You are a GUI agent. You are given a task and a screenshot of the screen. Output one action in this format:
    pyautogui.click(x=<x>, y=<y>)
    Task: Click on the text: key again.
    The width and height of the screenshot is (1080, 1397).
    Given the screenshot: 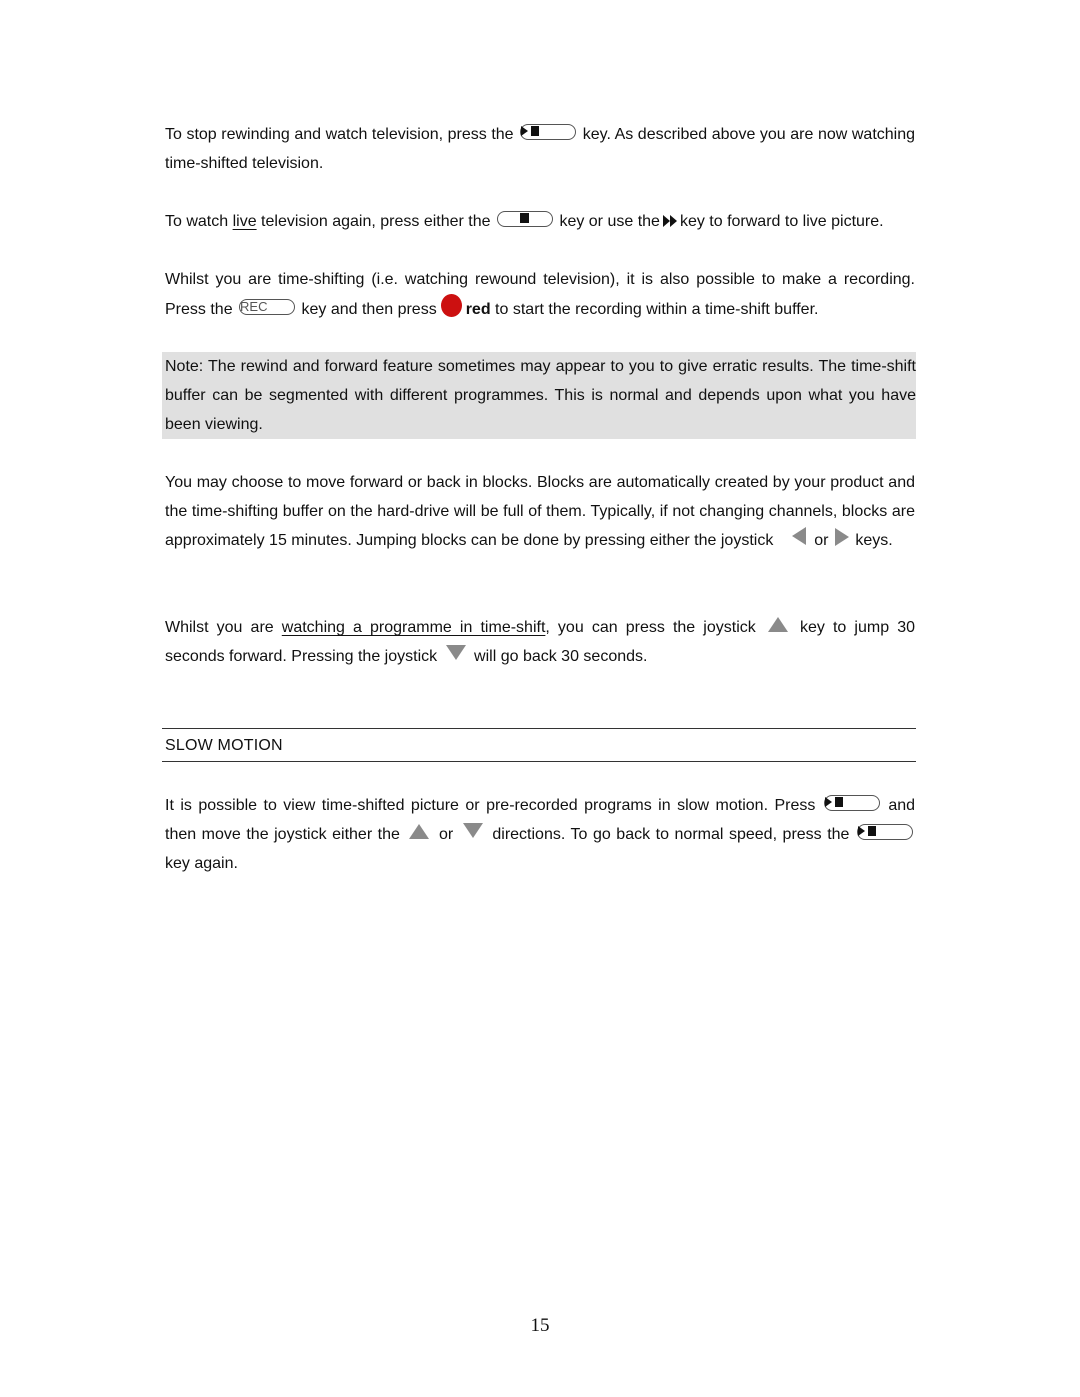 What is the action you would take?
    pyautogui.click(x=201, y=863)
    